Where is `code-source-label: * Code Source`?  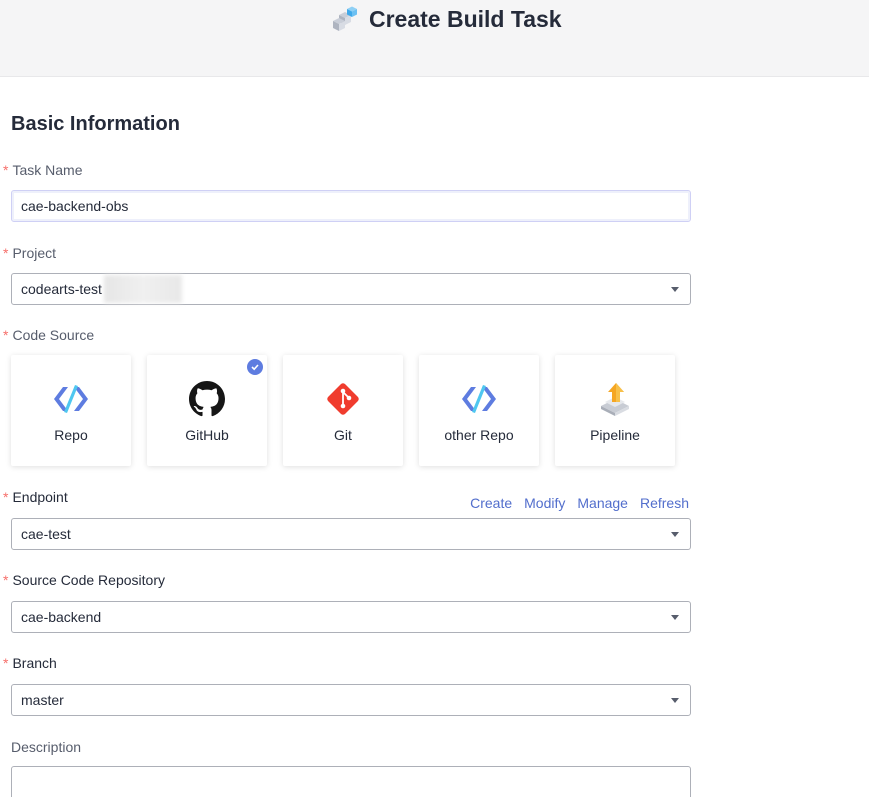
code-source-label: * Code Source is located at coordinates (48, 335).